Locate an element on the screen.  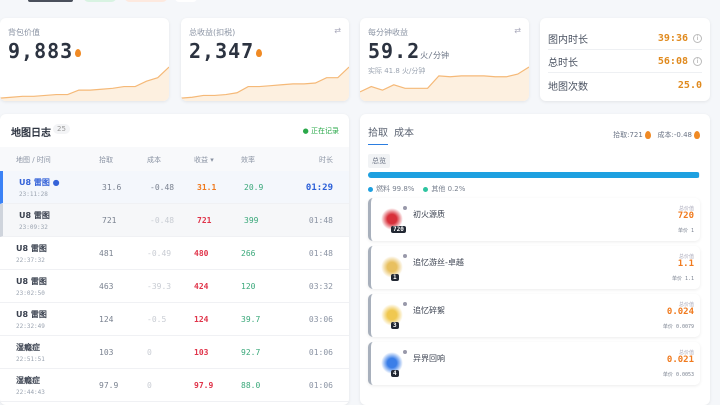
col-eff: 效率 is located at coordinates (248, 160).